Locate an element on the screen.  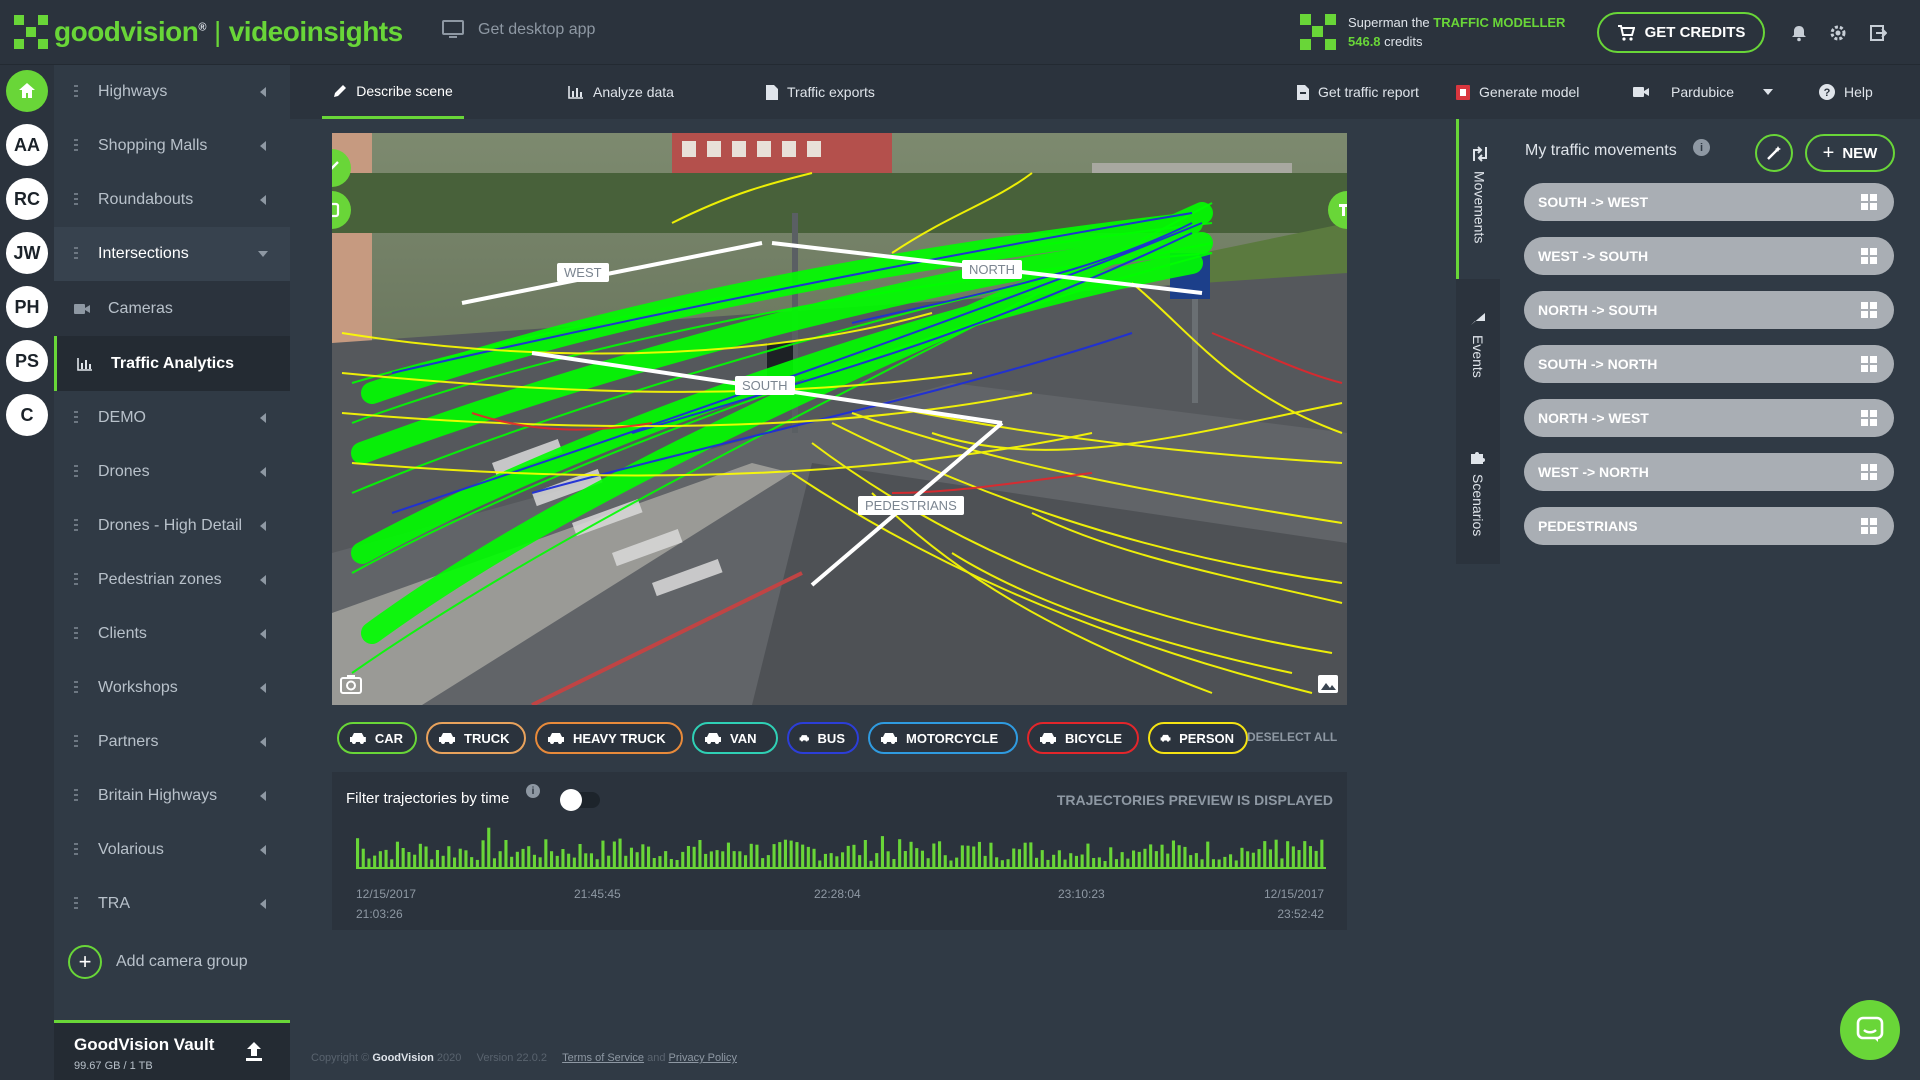
upload-icon is located at coordinates (254, 1051).